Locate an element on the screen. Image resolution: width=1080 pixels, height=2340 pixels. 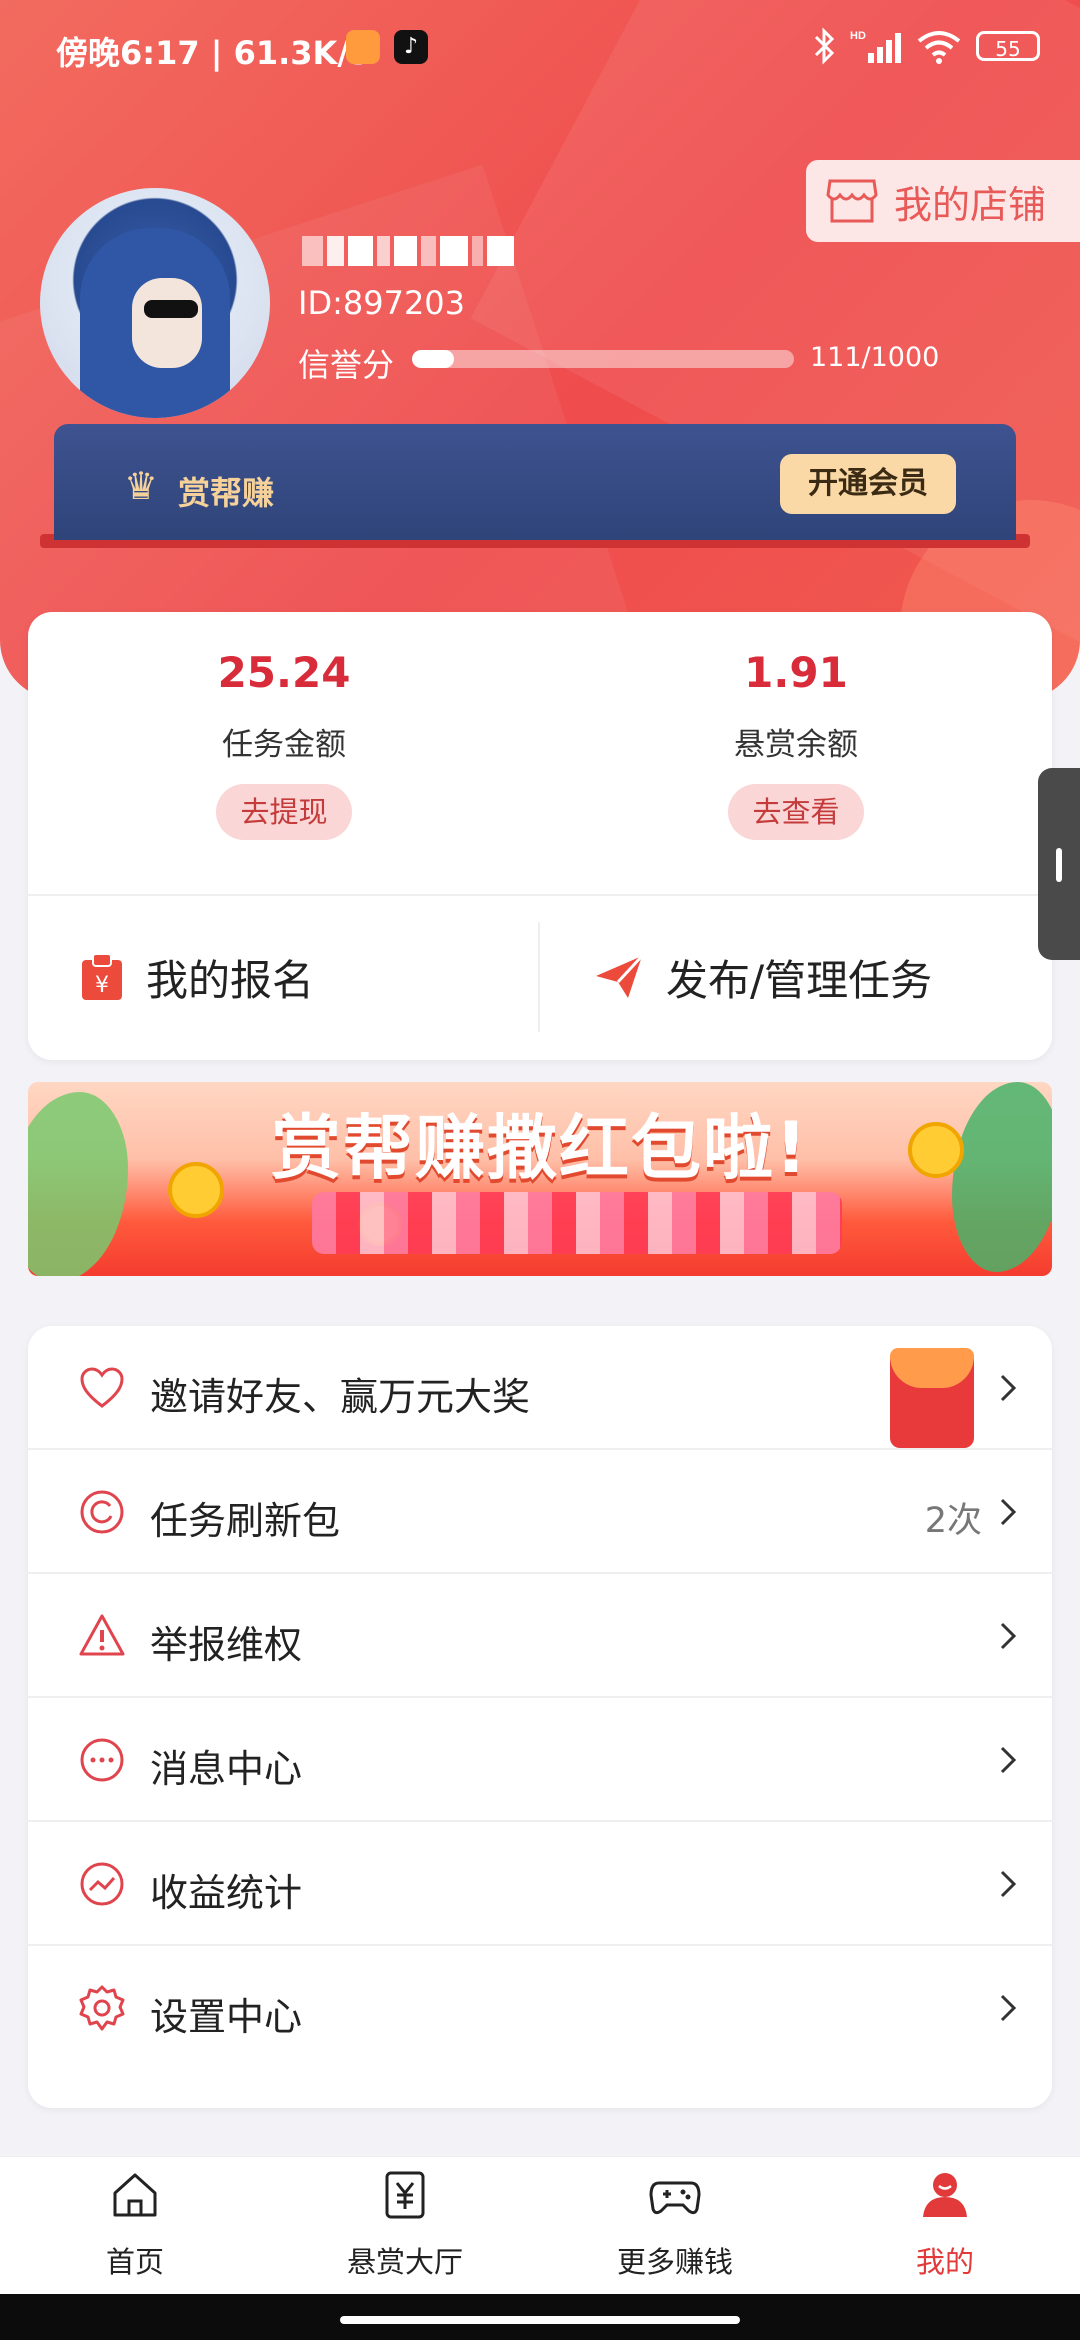
battery-icon: 55 is located at coordinates (1008, 46).